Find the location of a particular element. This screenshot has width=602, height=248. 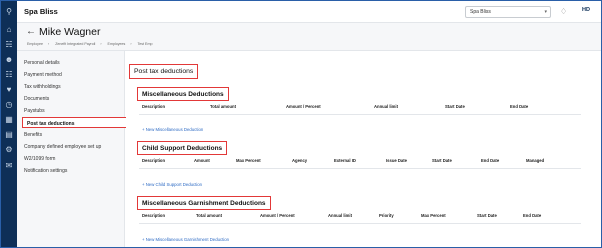

payroll-icon: ☷ is located at coordinates (9, 75).